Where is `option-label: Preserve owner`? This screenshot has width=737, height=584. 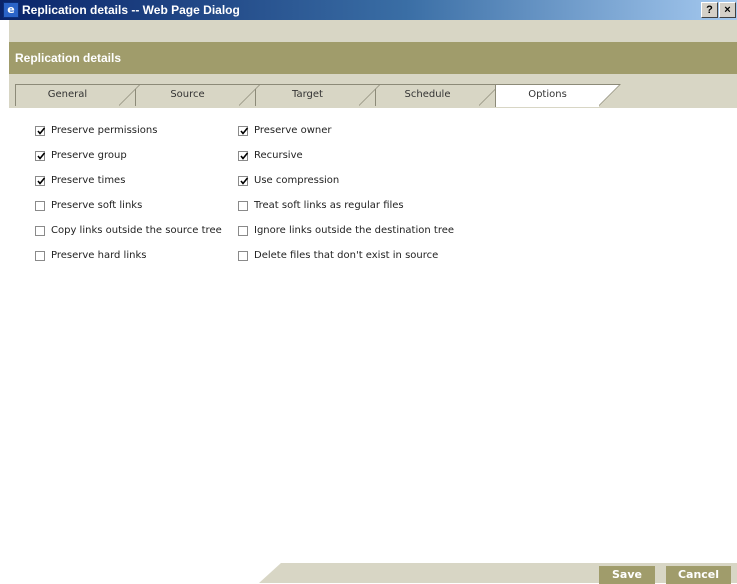 option-label: Preserve owner is located at coordinates (293, 130).